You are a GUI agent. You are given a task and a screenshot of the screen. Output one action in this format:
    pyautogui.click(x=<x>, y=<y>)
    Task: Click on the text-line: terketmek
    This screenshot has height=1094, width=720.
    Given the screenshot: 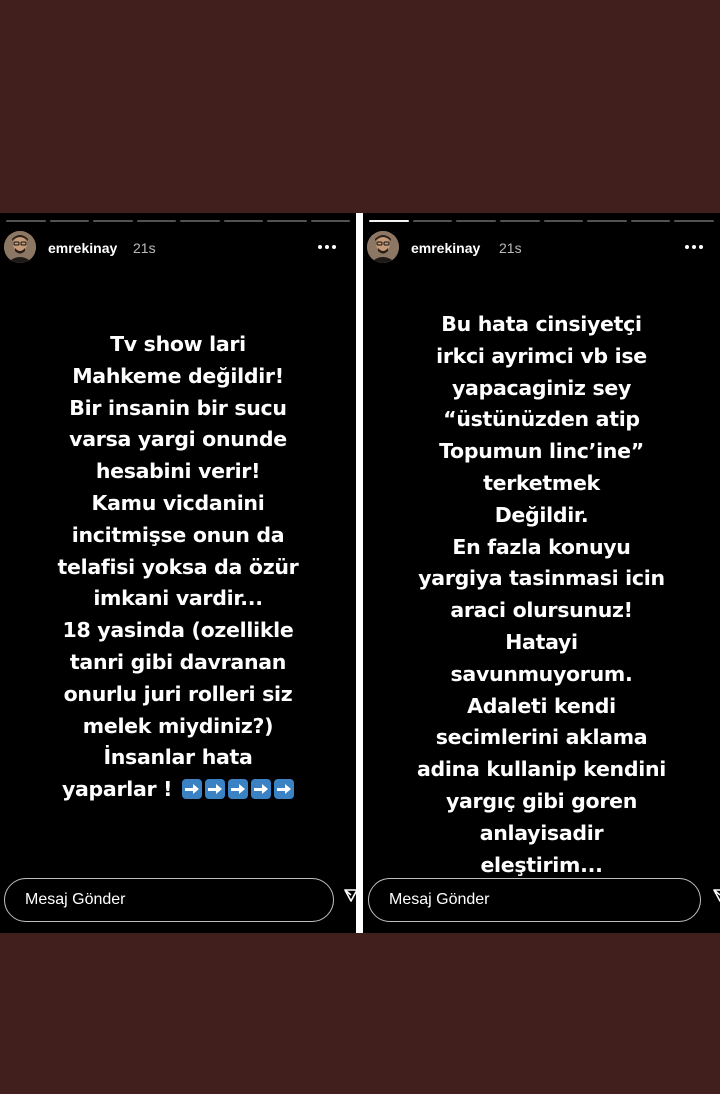 What is the action you would take?
    pyautogui.click(x=541, y=482)
    